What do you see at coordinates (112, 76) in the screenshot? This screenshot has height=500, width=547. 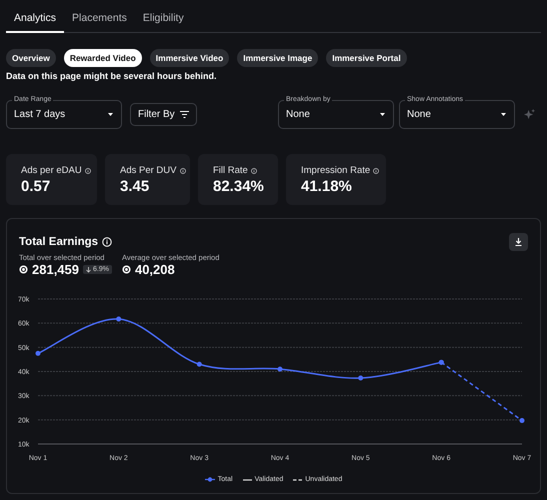 I see `notice-text: Data on this page might be several hours behind.` at bounding box center [112, 76].